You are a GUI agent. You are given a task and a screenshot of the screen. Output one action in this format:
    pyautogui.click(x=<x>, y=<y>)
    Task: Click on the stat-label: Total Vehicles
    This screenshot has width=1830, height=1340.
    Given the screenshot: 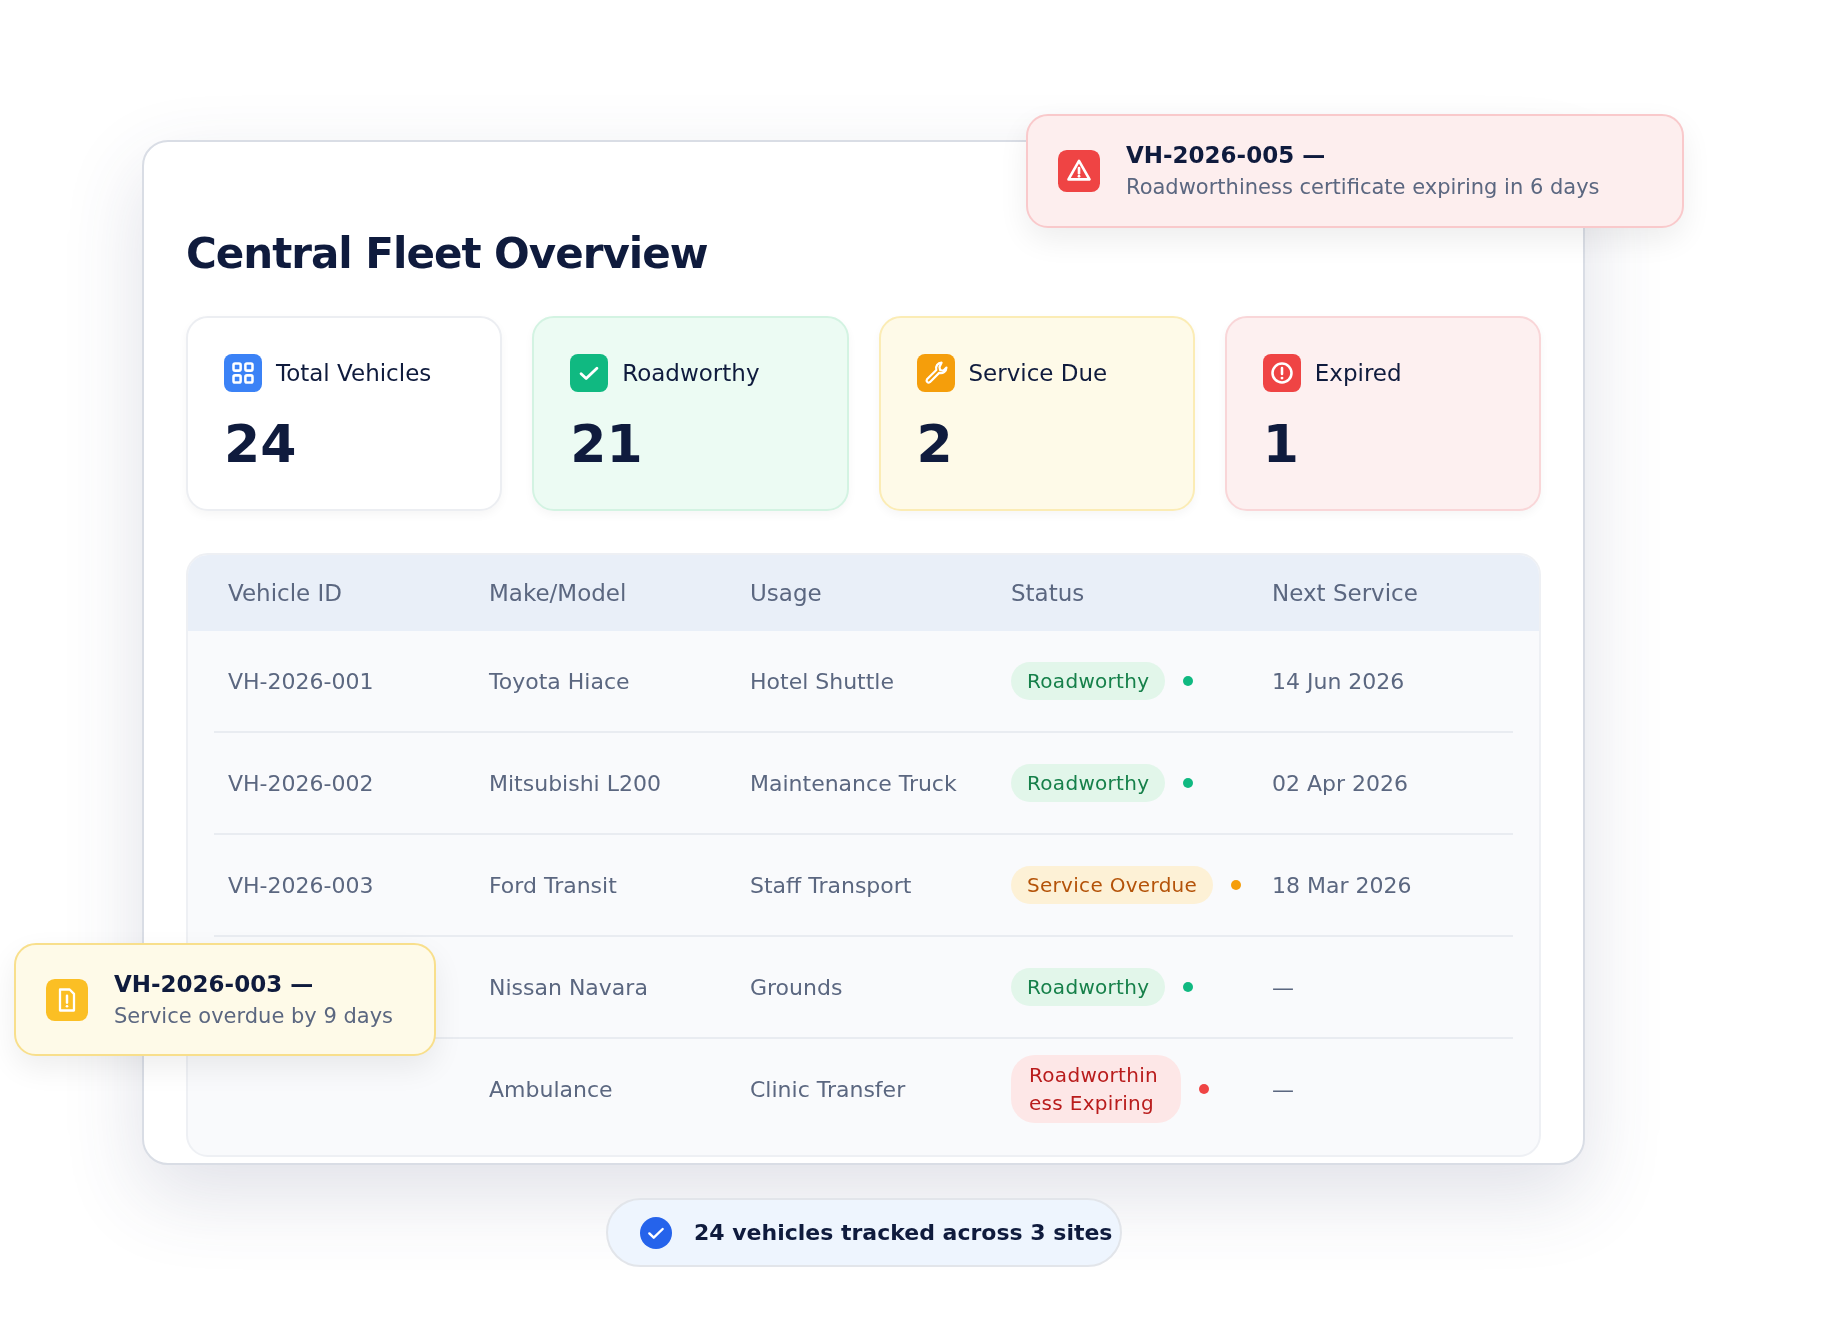 What is the action you would take?
    pyautogui.click(x=354, y=373)
    